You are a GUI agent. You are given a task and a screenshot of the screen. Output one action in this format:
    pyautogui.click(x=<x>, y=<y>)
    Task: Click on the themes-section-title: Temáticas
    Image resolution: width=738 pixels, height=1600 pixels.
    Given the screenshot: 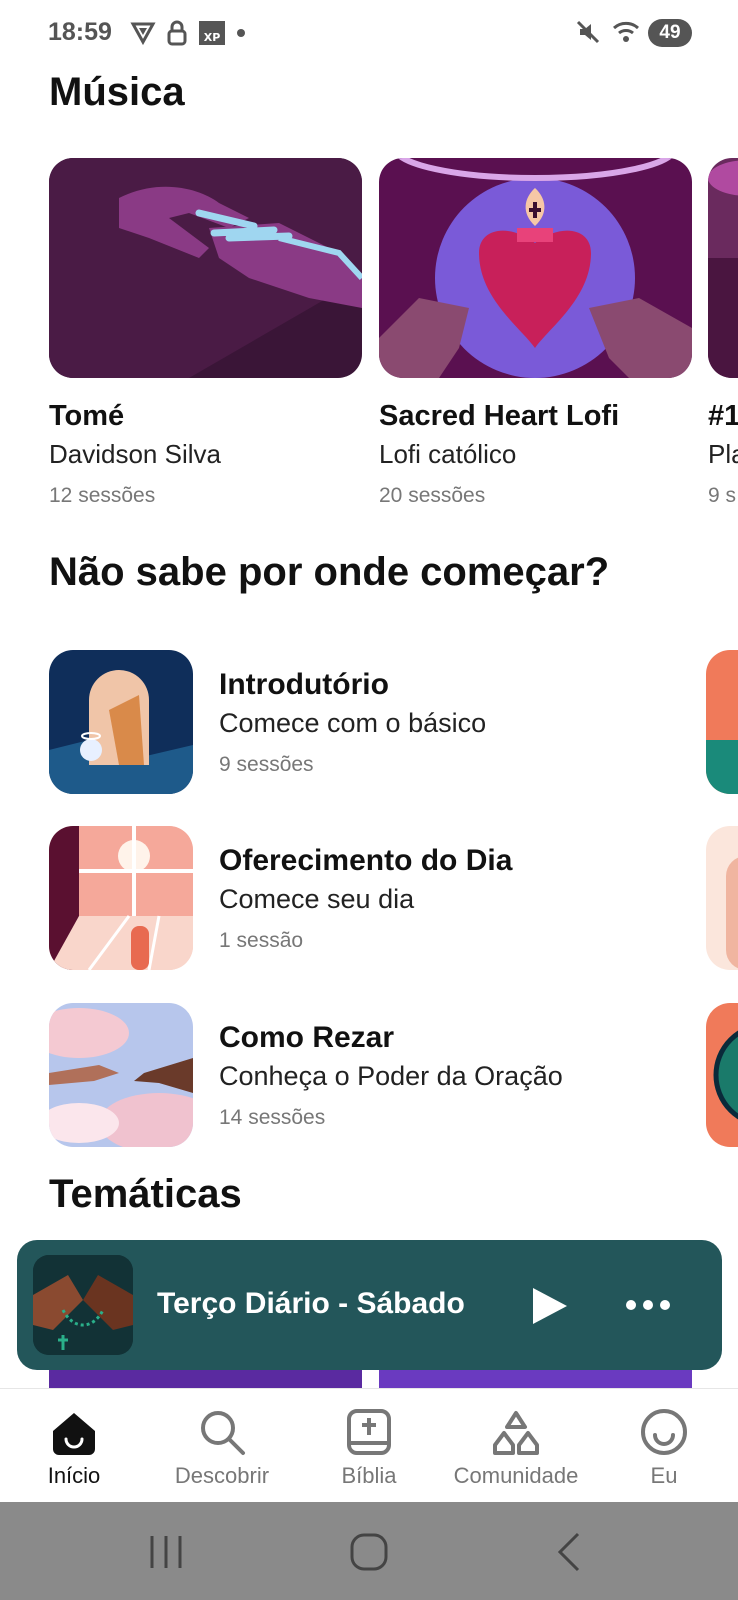 What is the action you would take?
    pyautogui.click(x=145, y=1194)
    